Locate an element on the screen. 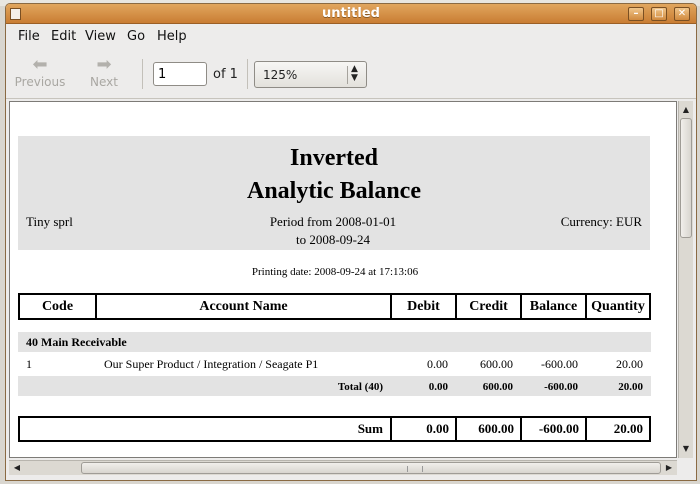 The width and height of the screenshot is (700, 484). maximize-icon: □ is located at coordinates (659, 14).